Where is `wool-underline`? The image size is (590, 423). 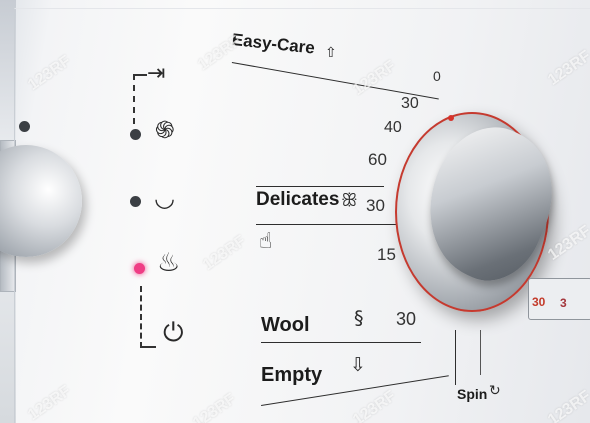 wool-underline is located at coordinates (341, 342).